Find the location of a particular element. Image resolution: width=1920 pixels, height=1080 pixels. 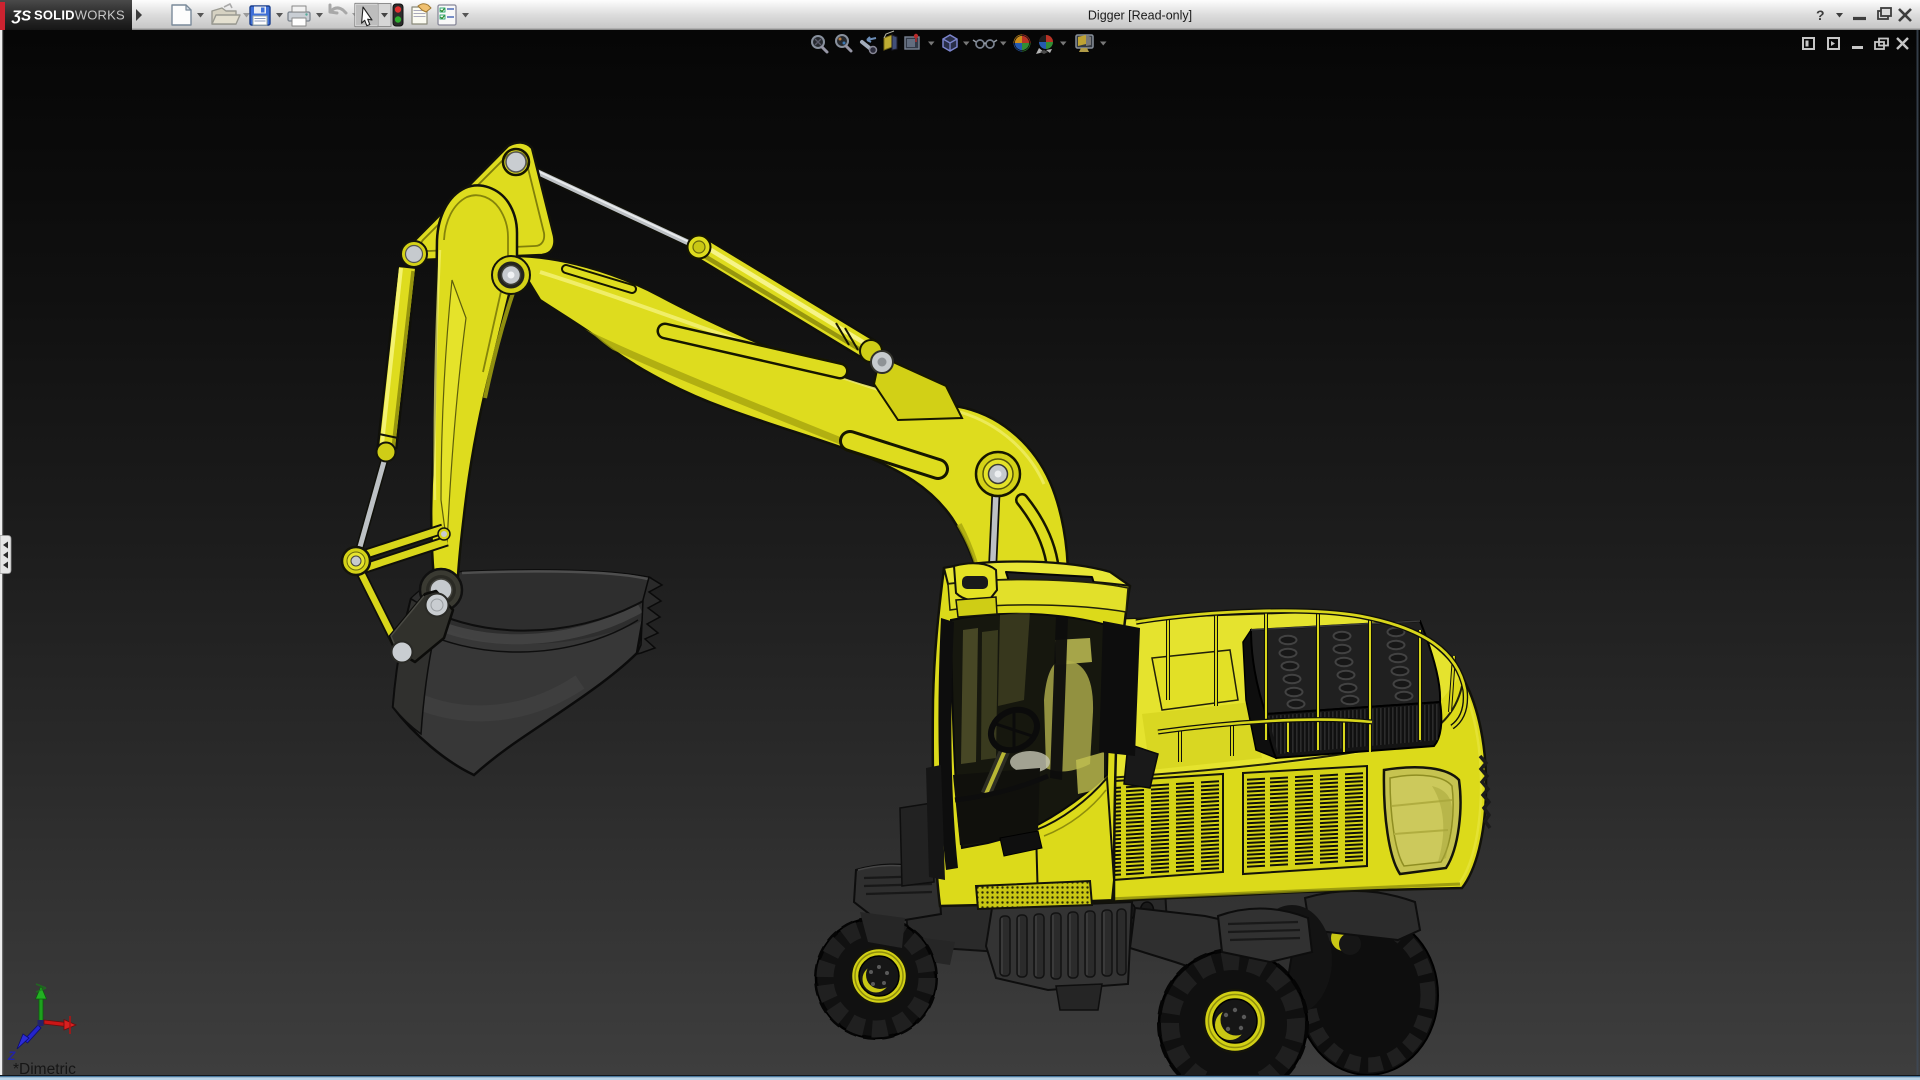

svg-text: Digger [Read-only] is located at coordinates (1140, 16).